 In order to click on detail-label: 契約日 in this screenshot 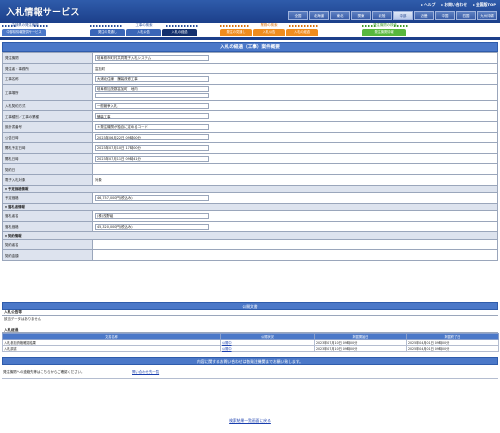, I will do `click(47, 169)`.